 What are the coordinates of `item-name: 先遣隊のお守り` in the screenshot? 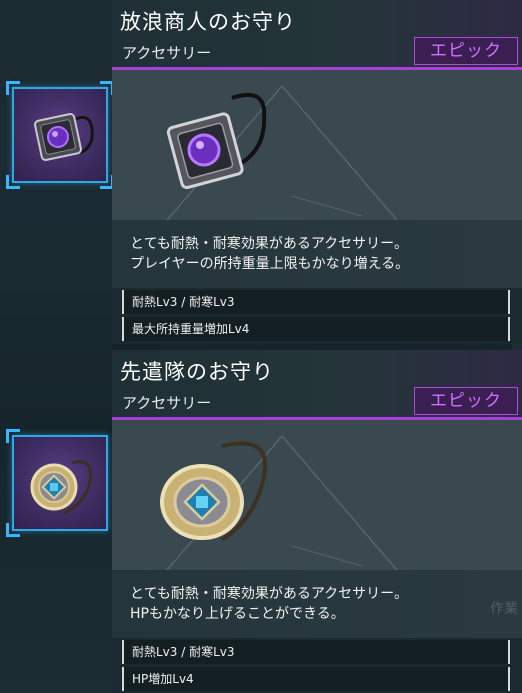 It's located at (197, 372).